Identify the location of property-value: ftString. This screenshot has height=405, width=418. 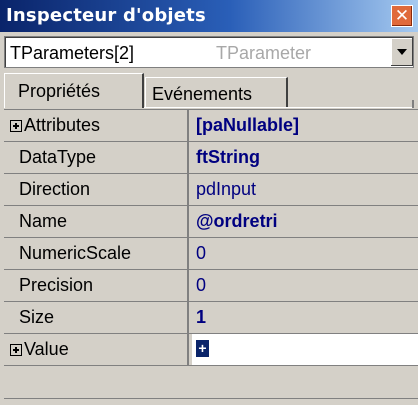
(305, 157).